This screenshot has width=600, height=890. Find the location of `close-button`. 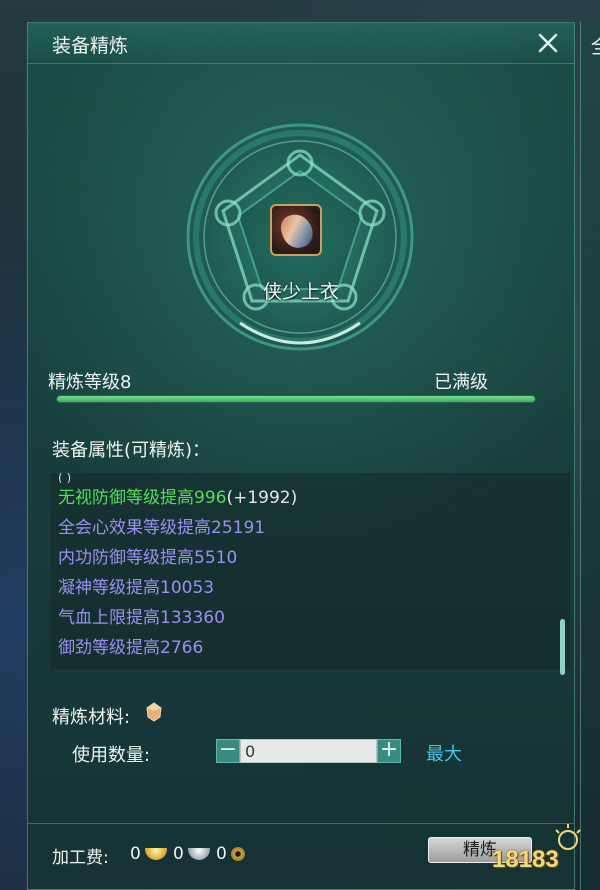

close-button is located at coordinates (548, 43).